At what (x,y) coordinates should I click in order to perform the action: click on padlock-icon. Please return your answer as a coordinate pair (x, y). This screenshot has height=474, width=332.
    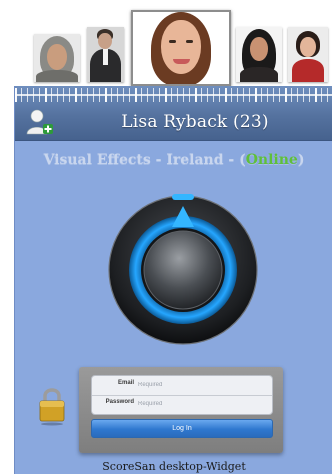
    Looking at the image, I should click on (52, 406).